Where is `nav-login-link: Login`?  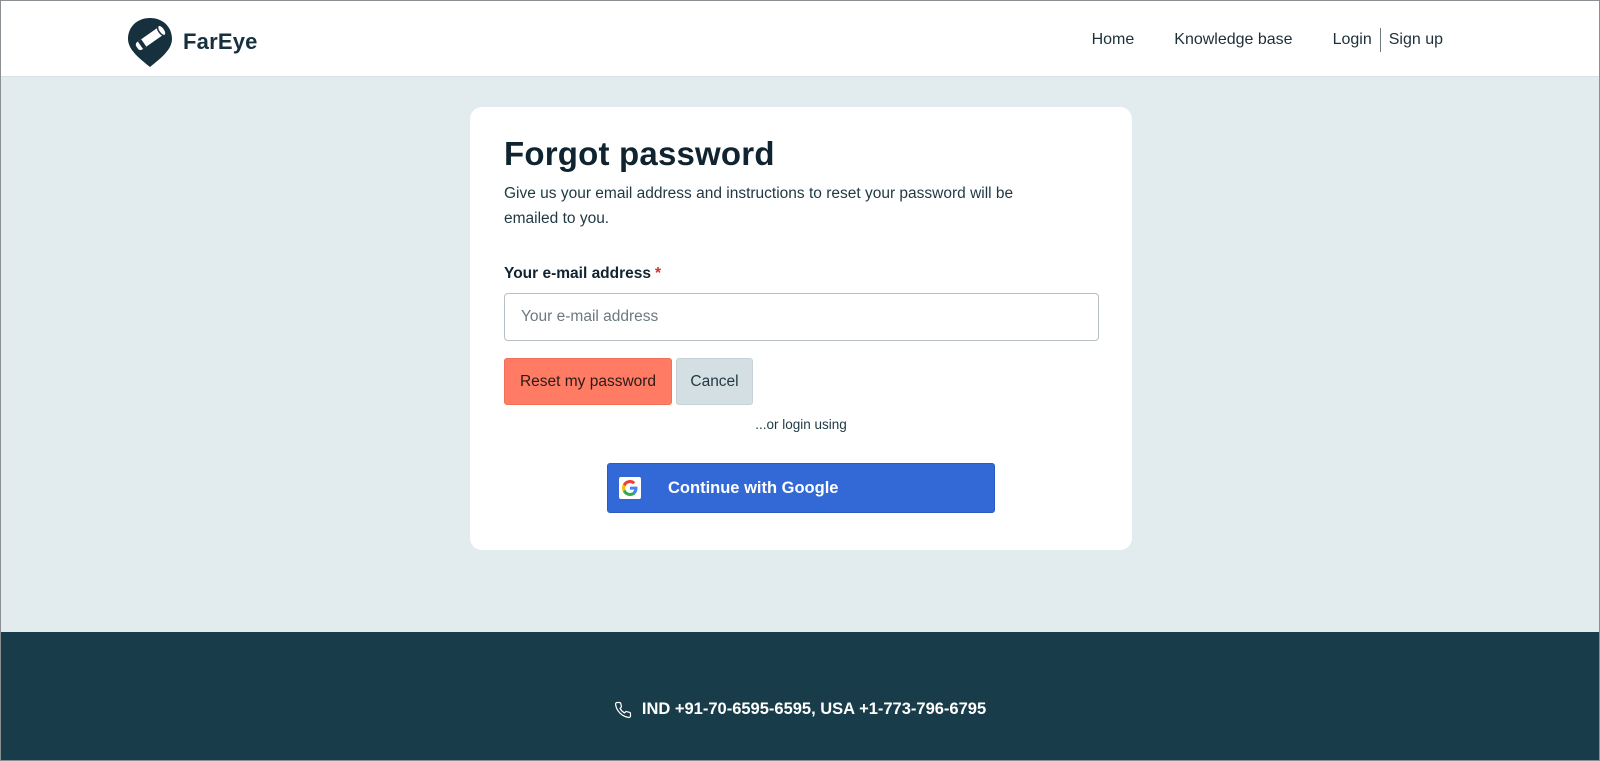 nav-login-link: Login is located at coordinates (1352, 40).